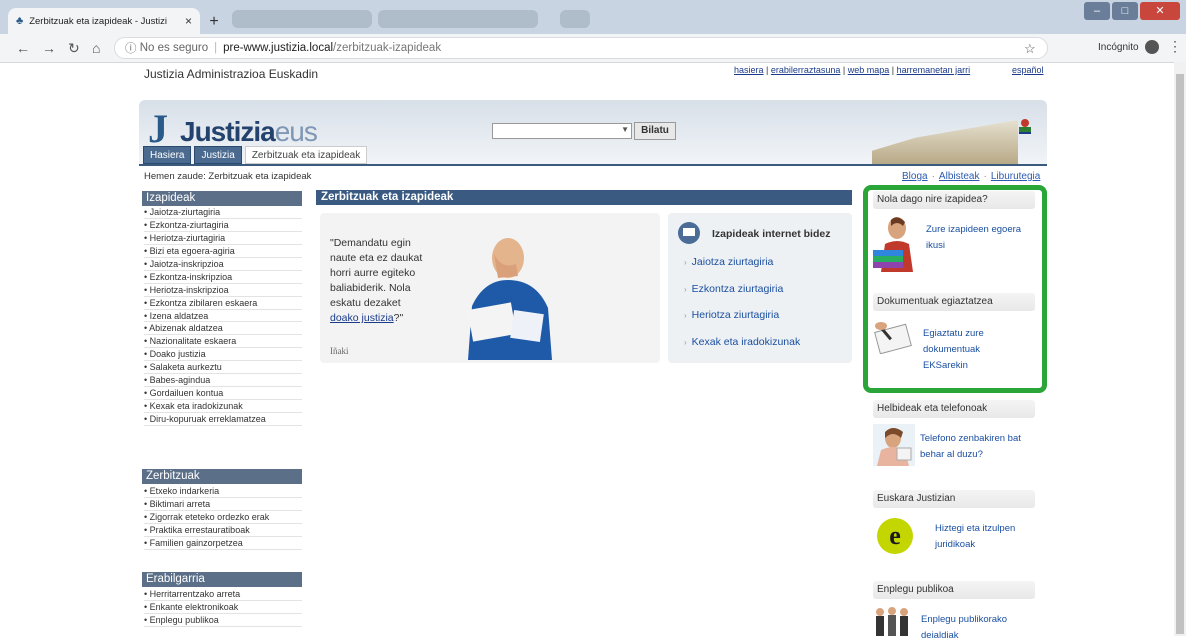 The width and height of the screenshot is (1186, 644). Describe the element at coordinates (223, 594) in the screenshot. I see `sidebar-item: Herritarrentzako arreta` at that location.